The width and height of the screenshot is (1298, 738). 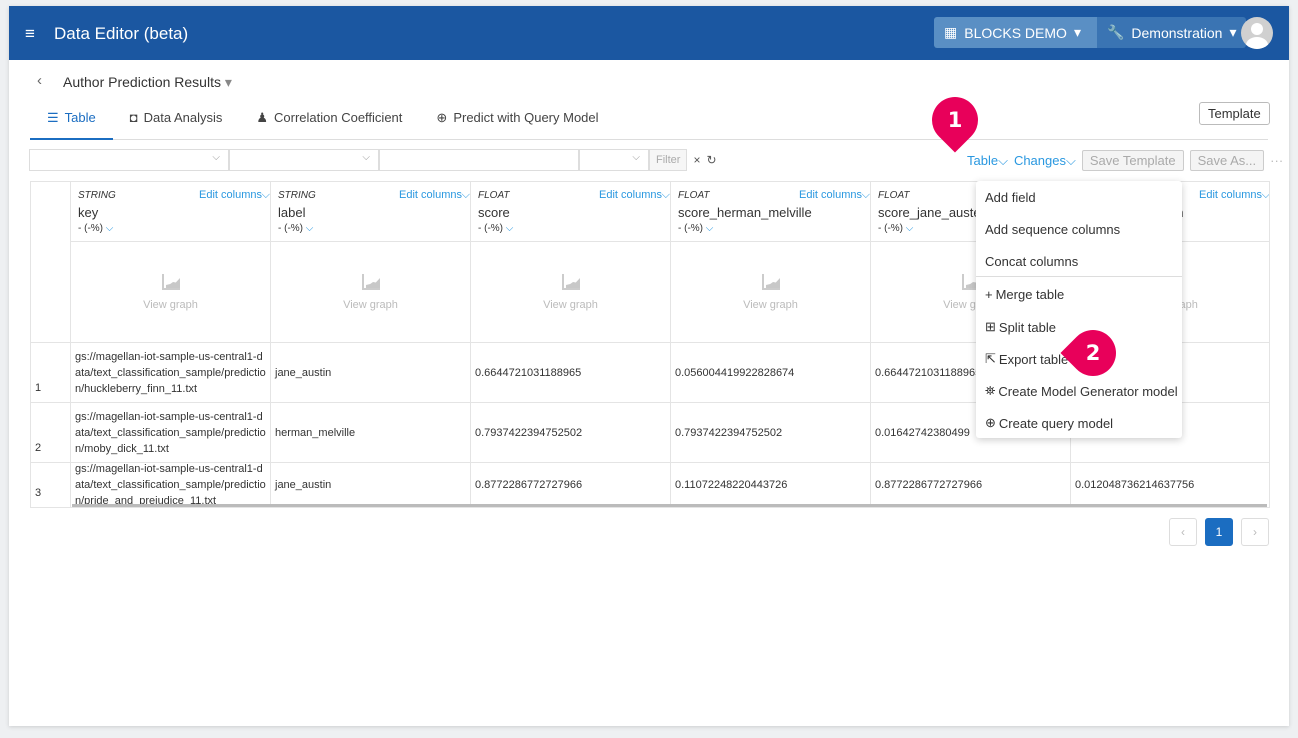 I want to click on grid-icon: ⊞, so click(x=990, y=326).